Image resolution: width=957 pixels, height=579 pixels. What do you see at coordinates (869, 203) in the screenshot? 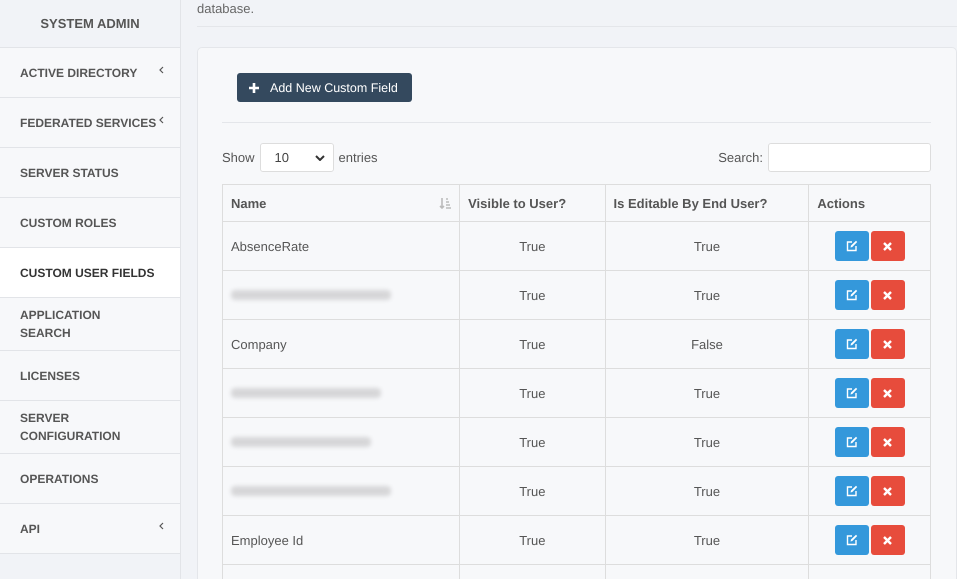
I see `column-header: Actions` at bounding box center [869, 203].